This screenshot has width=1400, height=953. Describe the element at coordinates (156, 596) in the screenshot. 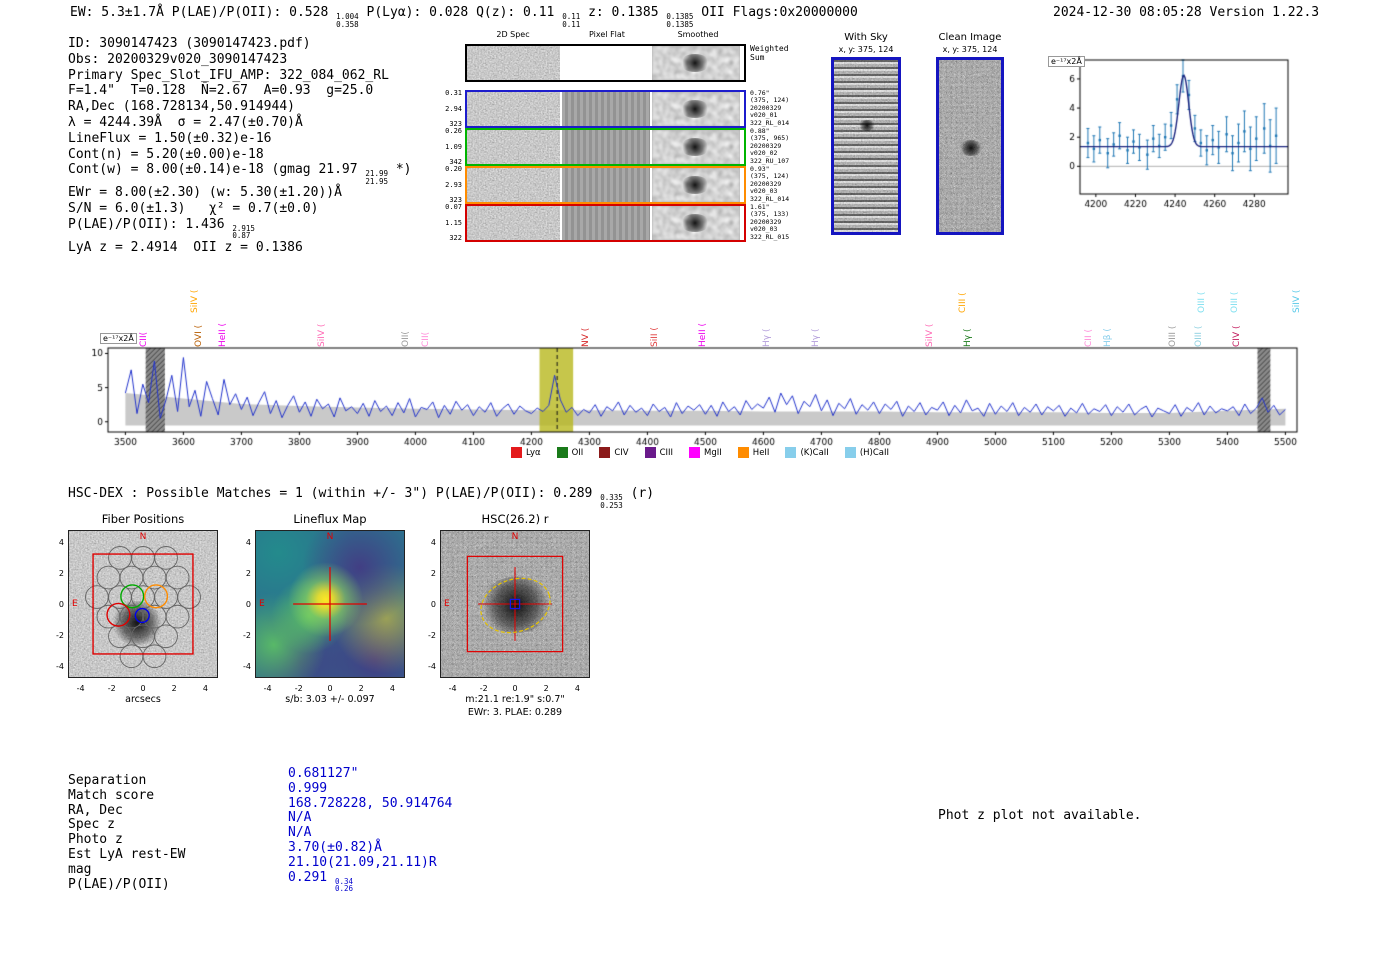

I see `highlighted-fiber-circle` at that location.